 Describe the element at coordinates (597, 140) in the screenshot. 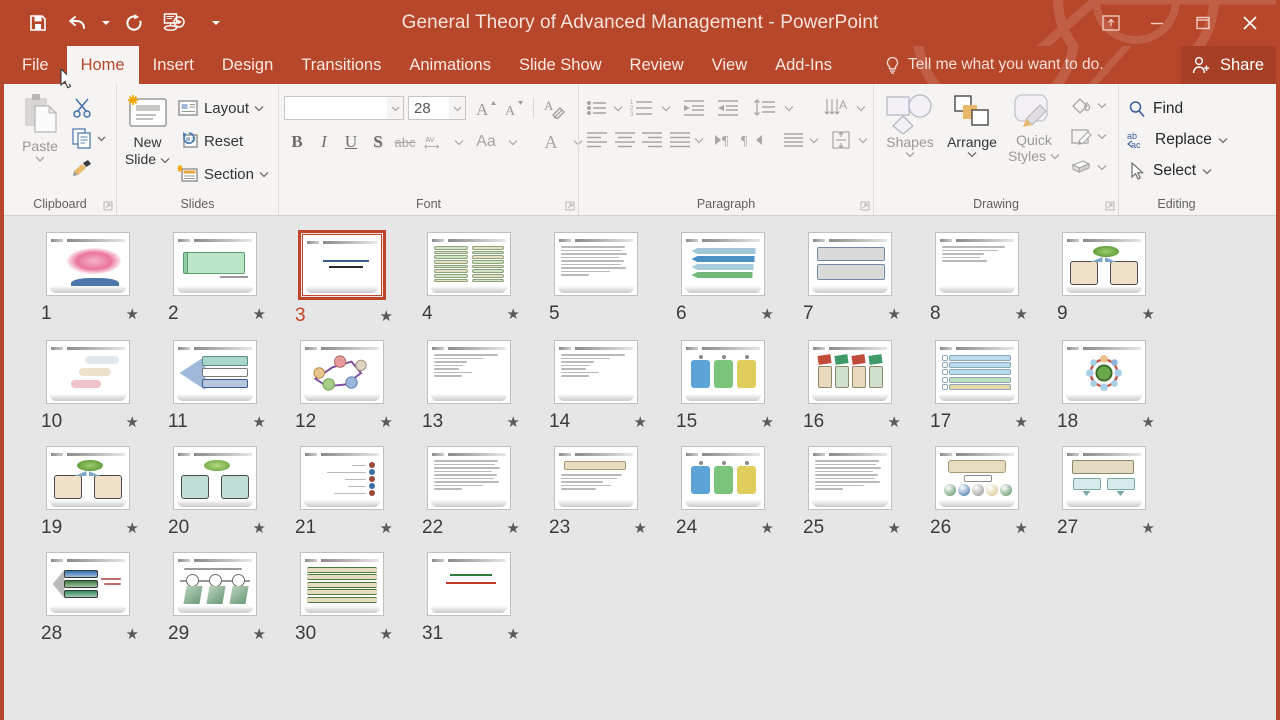

I see `align-left-button` at that location.